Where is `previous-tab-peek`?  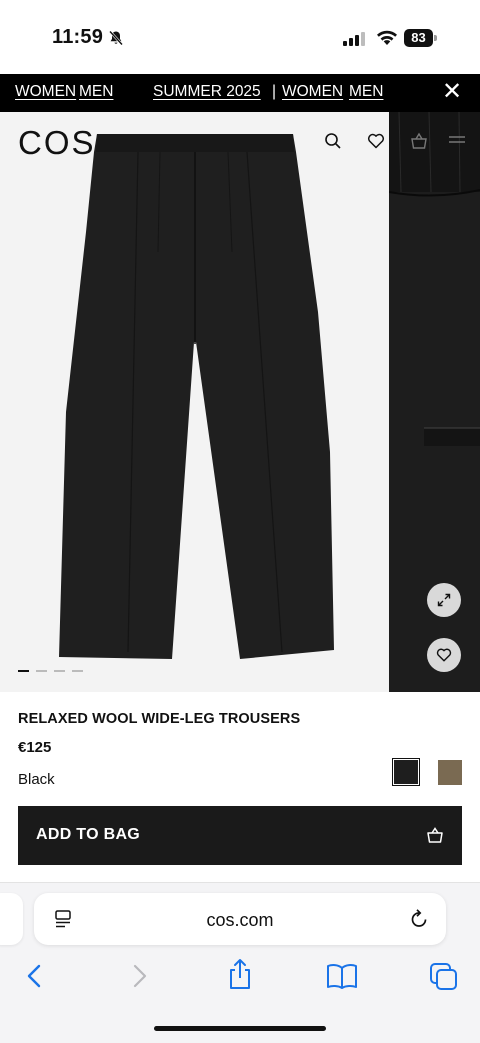
previous-tab-peek is located at coordinates (11, 919).